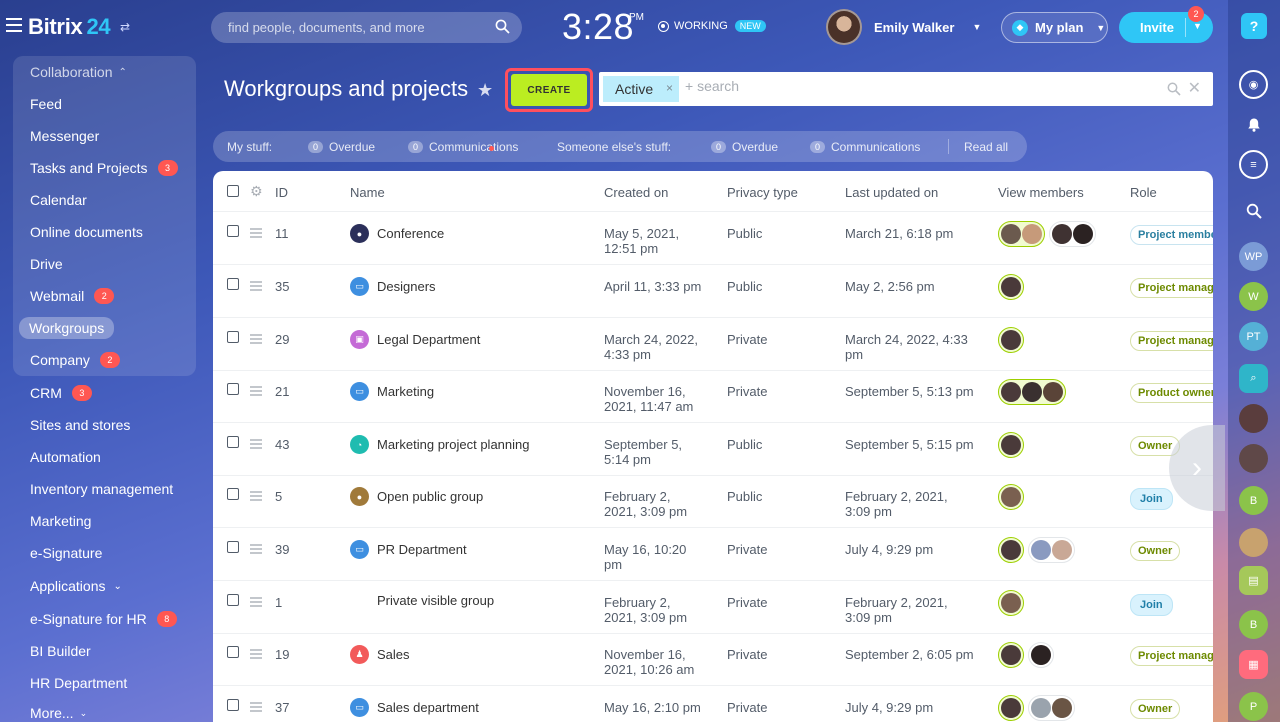  I want to click on help-icon: ?, so click(1254, 26).